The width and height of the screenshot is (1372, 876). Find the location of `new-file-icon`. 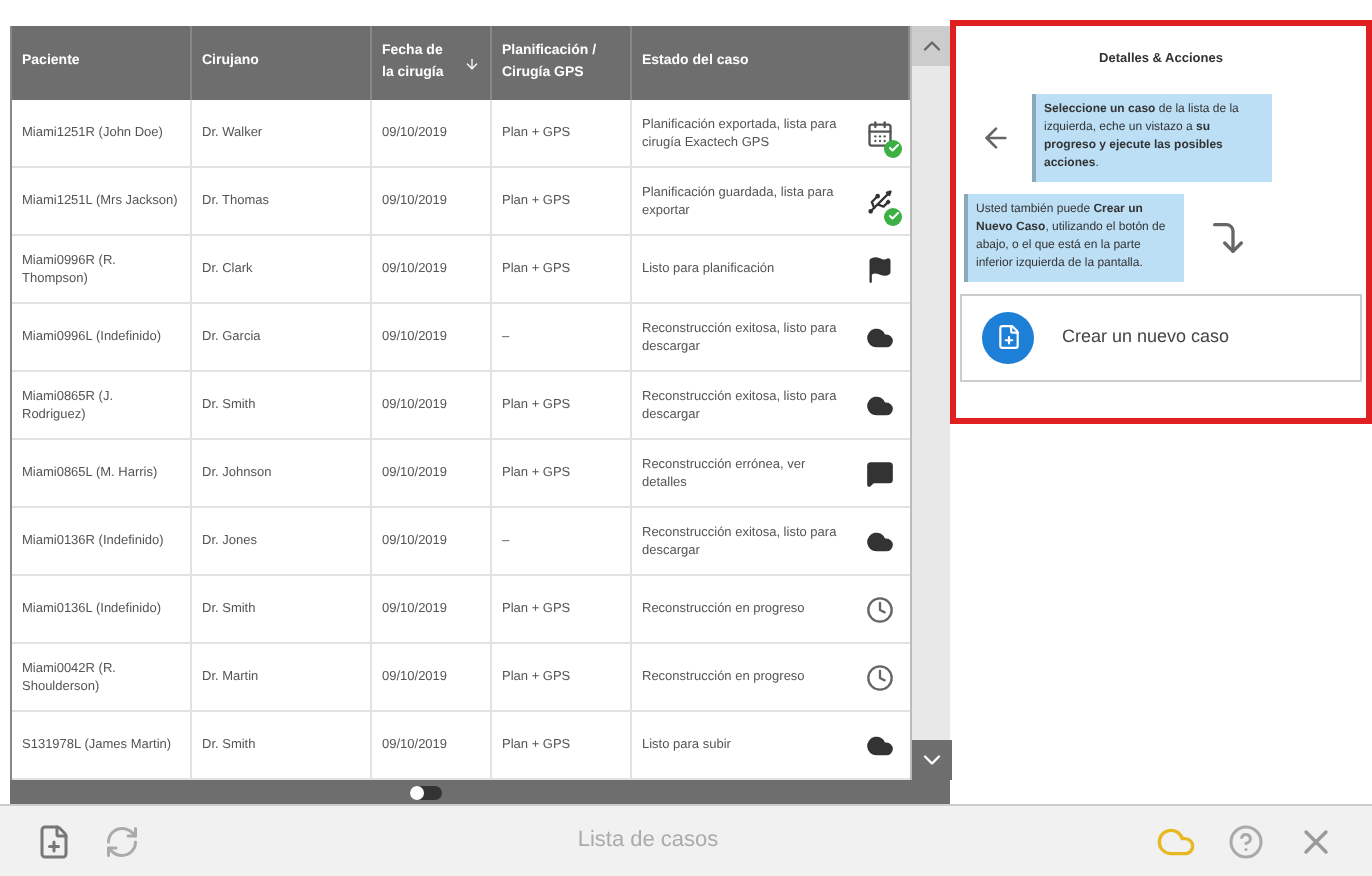

new-file-icon is located at coordinates (1008, 337).